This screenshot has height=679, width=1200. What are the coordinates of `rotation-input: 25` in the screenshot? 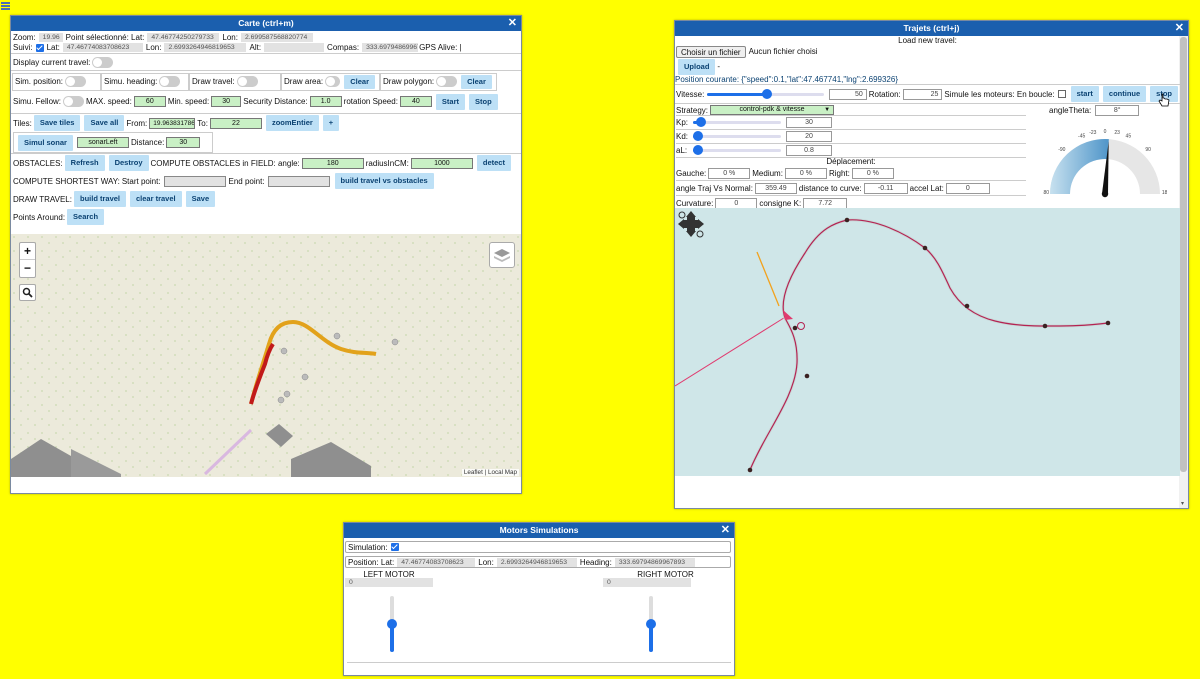 It's located at (922, 94).